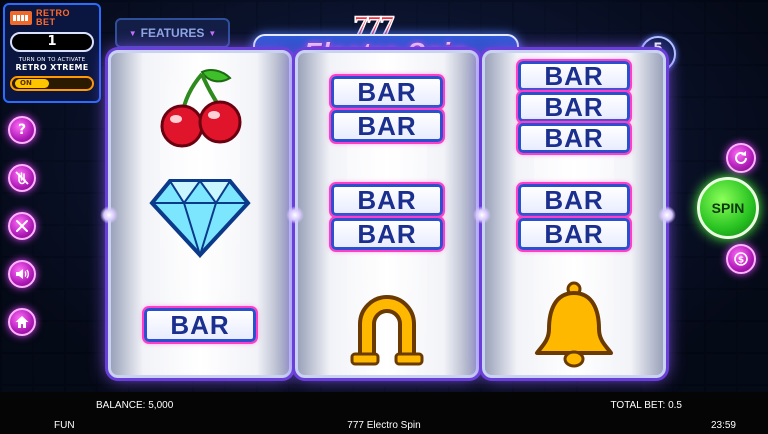 This screenshot has height=434, width=768. I want to click on home-button, so click(22, 322).